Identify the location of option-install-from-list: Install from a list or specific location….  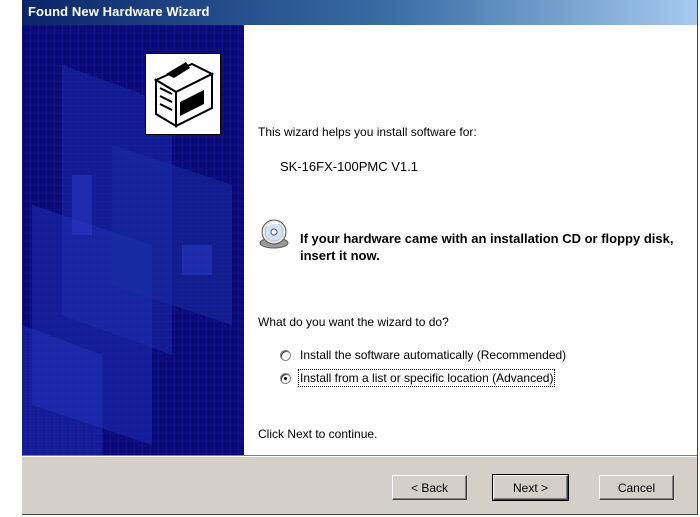
(418, 378).